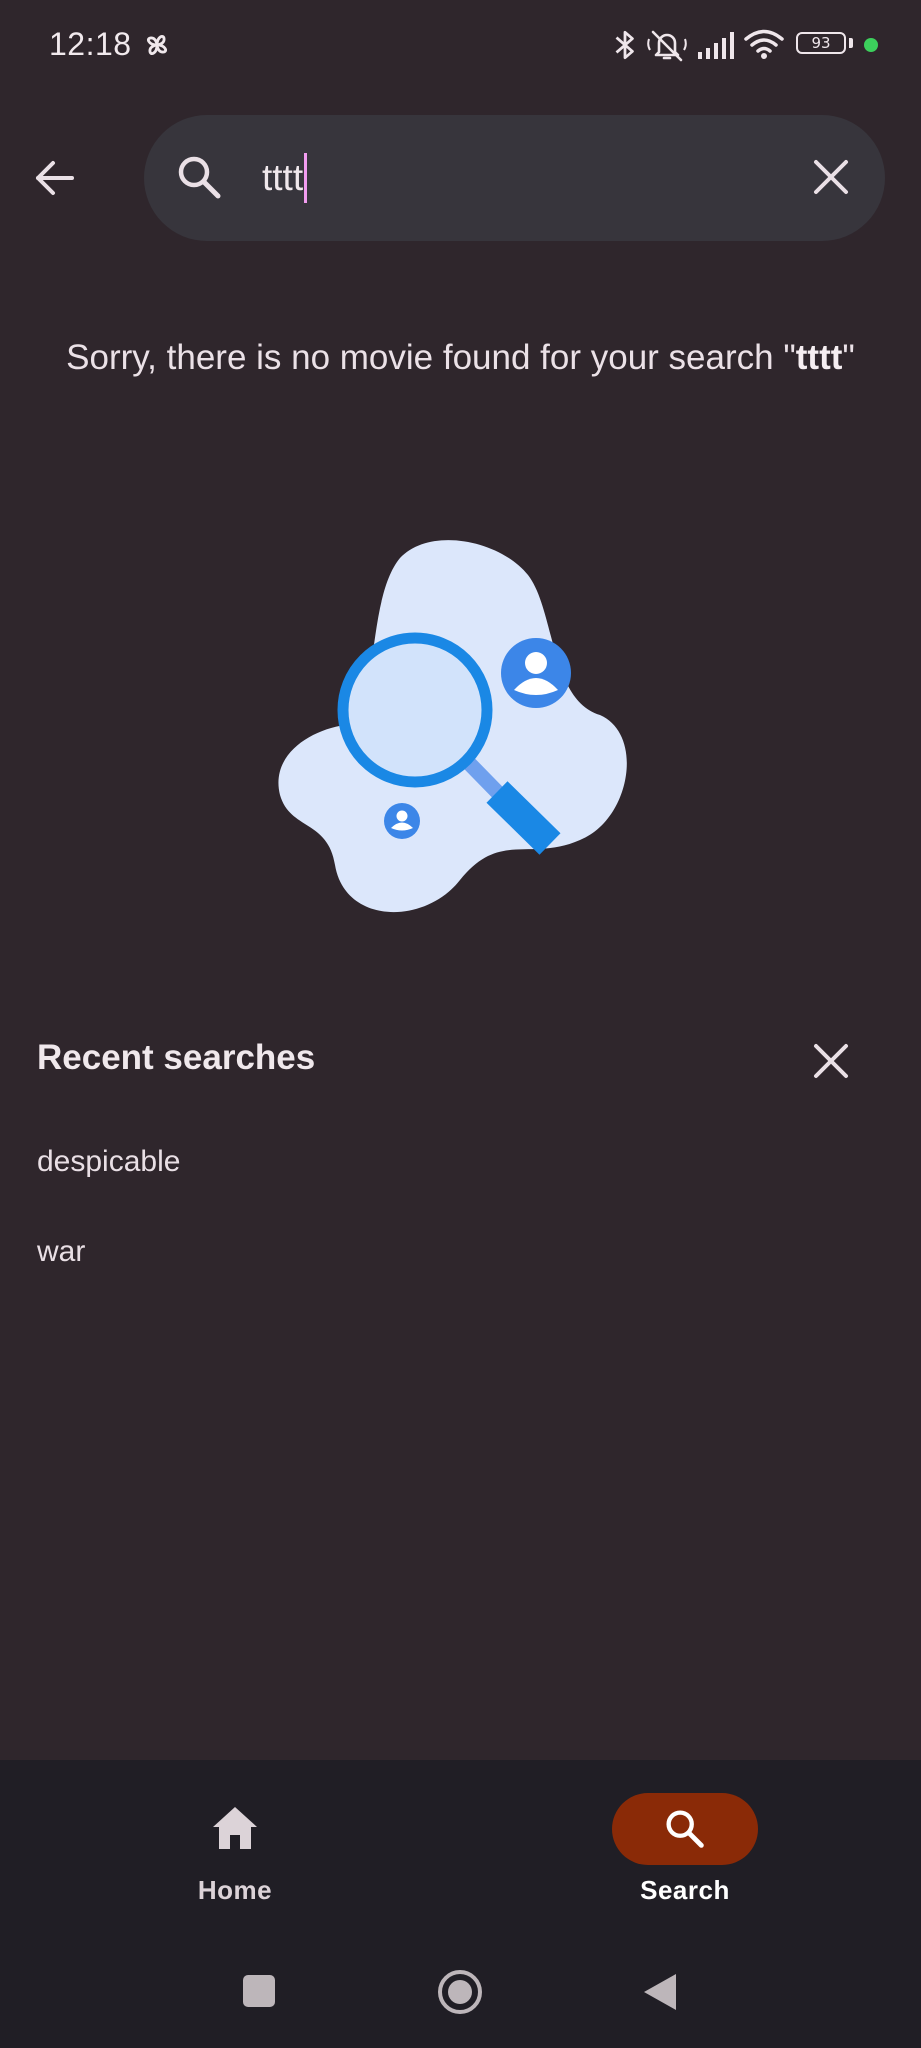 The image size is (921, 2048). What do you see at coordinates (235, 1890) in the screenshot?
I see `nav-home-label: Home` at bounding box center [235, 1890].